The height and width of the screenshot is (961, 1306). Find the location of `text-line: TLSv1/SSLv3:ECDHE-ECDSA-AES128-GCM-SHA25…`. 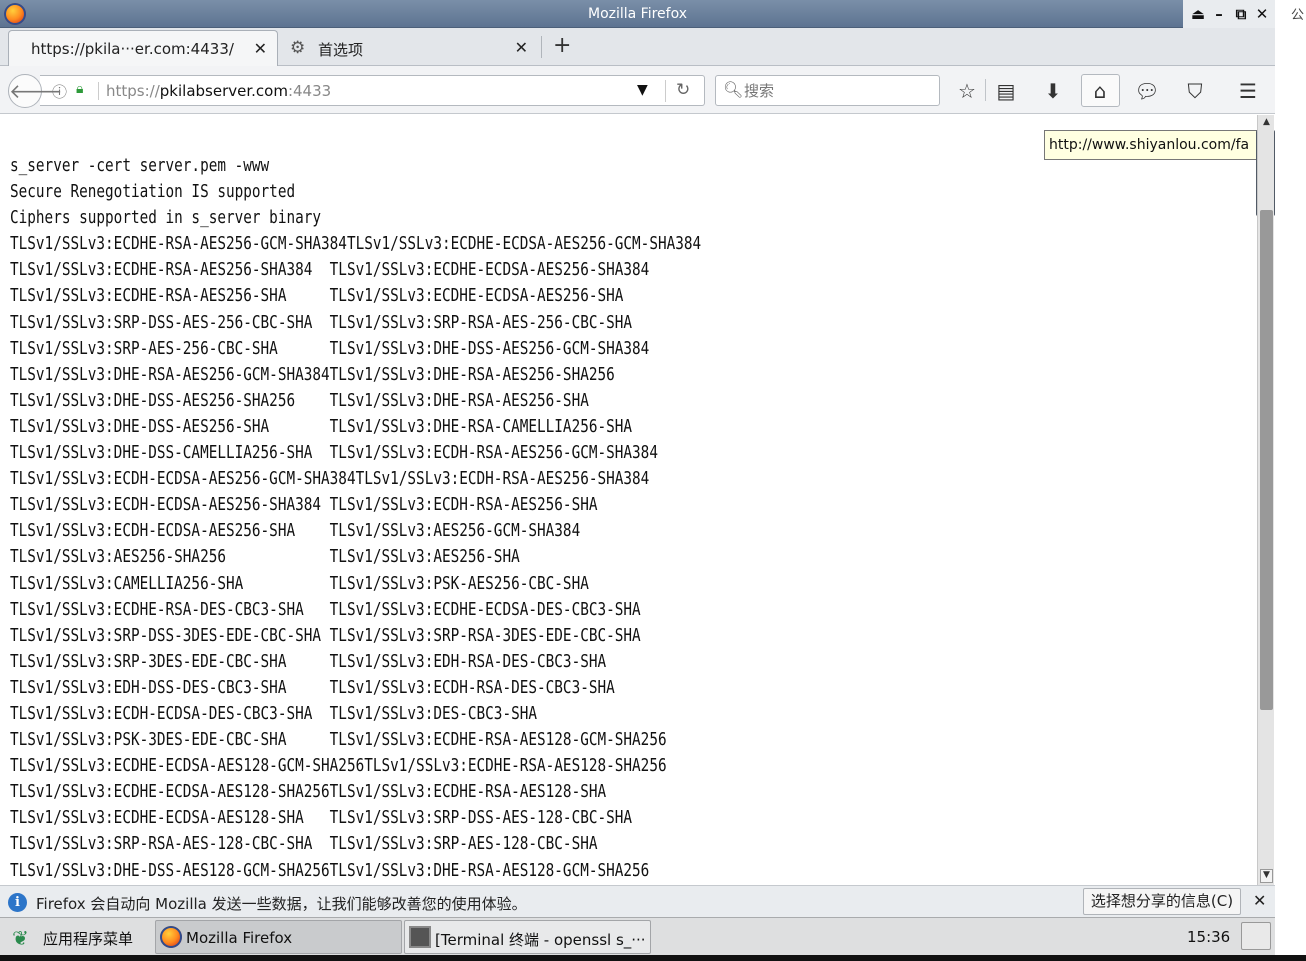

text-line: TLSv1/SSLv3:ECDHE-ECDSA-AES128-GCM-SHA25… is located at coordinates (338, 766).